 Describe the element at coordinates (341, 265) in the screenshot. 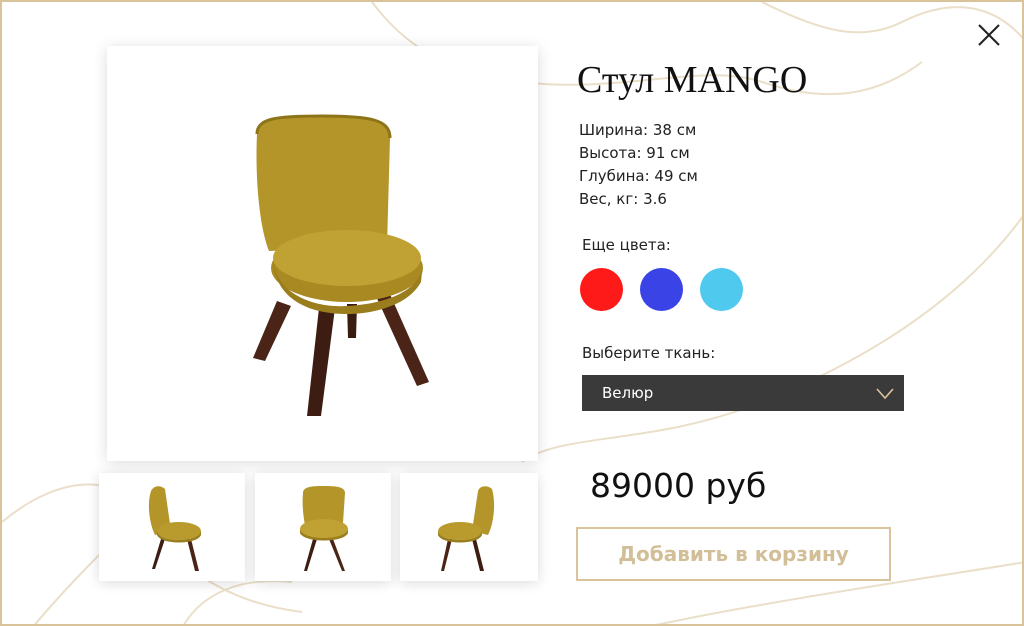

I see `chair-front-illustration` at that location.